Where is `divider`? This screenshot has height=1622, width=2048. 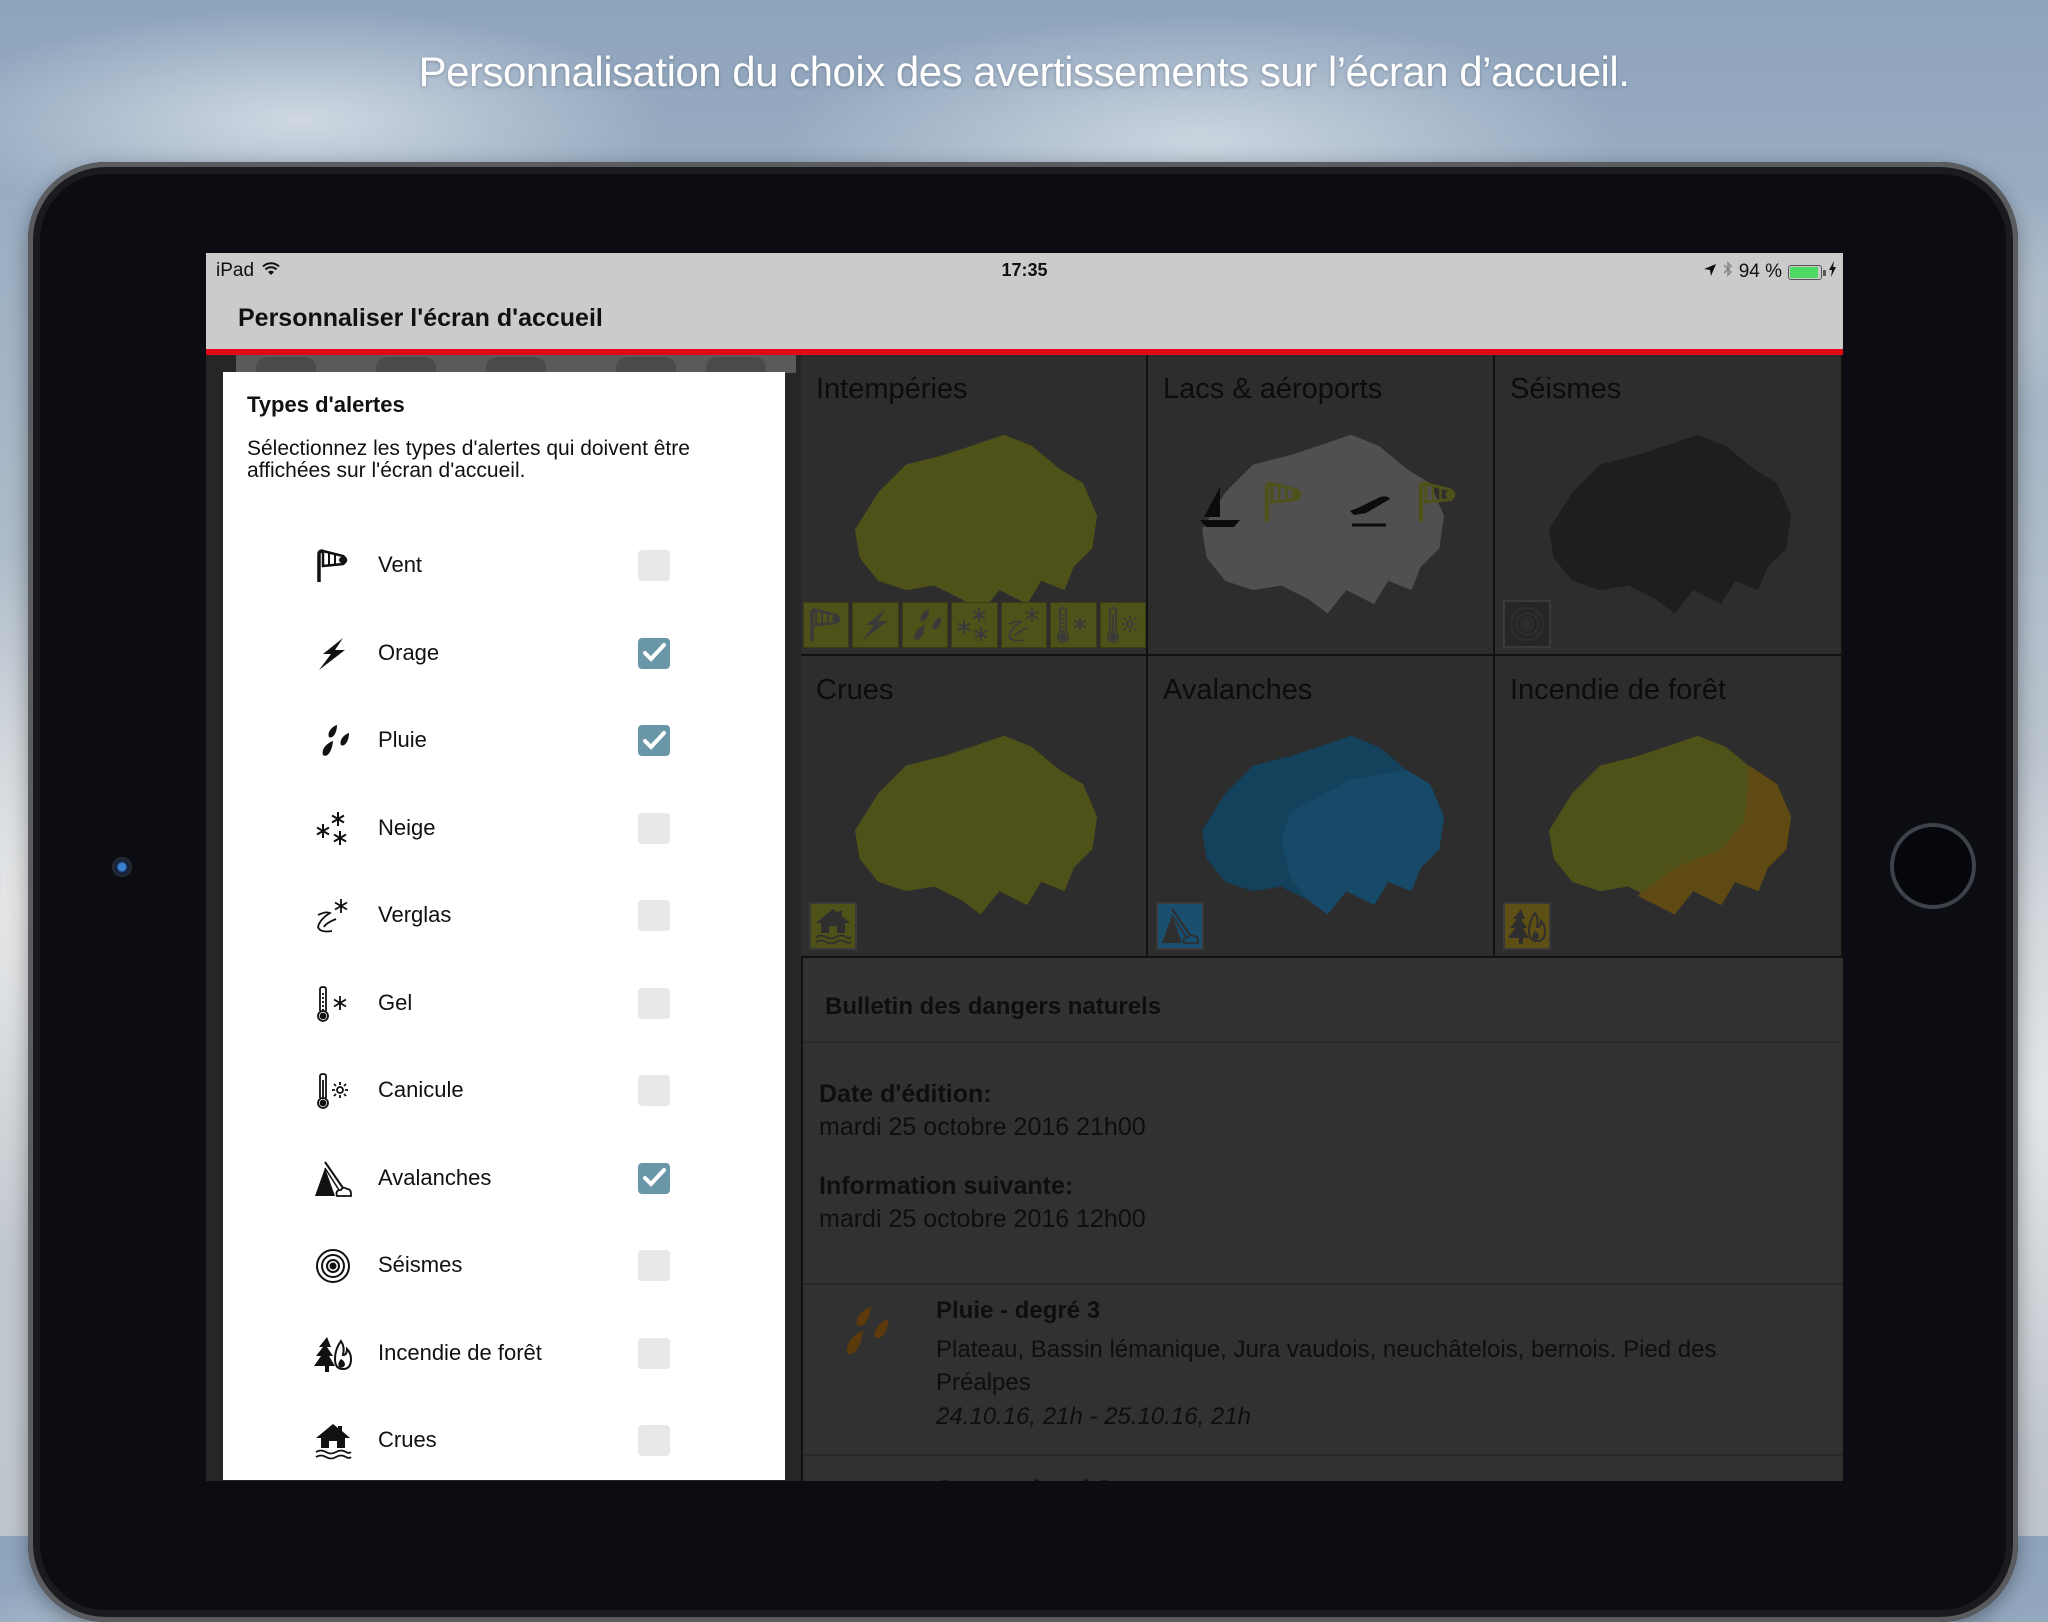
divider is located at coordinates (1323, 1455).